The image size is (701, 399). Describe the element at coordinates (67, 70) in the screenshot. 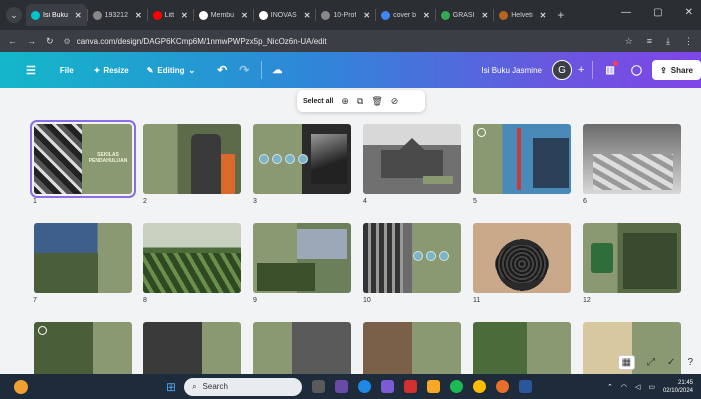

I see `file-menu-button: File` at that location.